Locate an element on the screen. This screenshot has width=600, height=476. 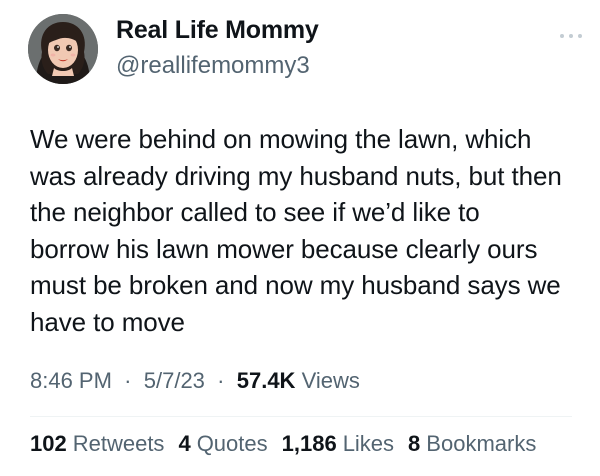
bookmarks-stat: 8 Bookmarks is located at coordinates (472, 444).